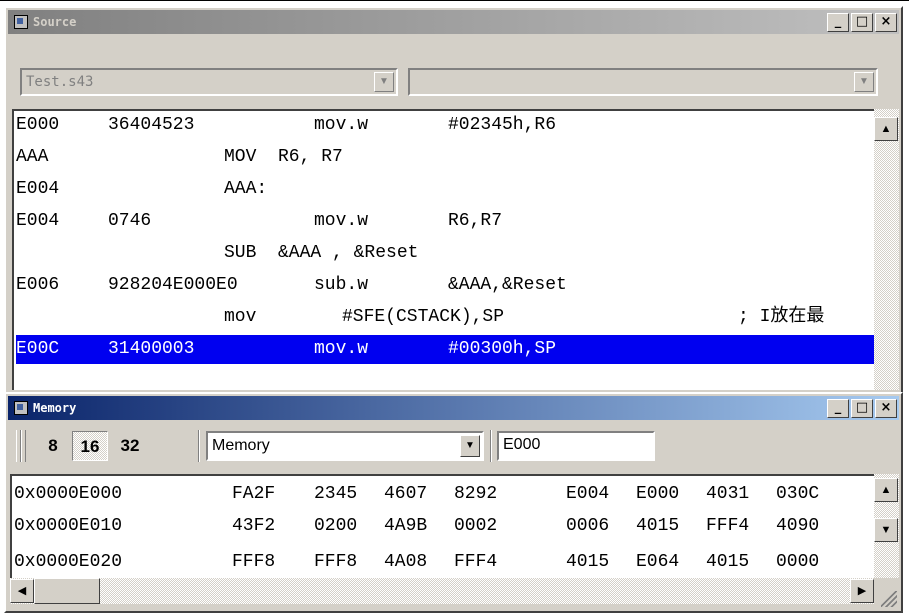 This screenshot has height=615, width=909. I want to click on line-address: AAA, so click(32, 157).